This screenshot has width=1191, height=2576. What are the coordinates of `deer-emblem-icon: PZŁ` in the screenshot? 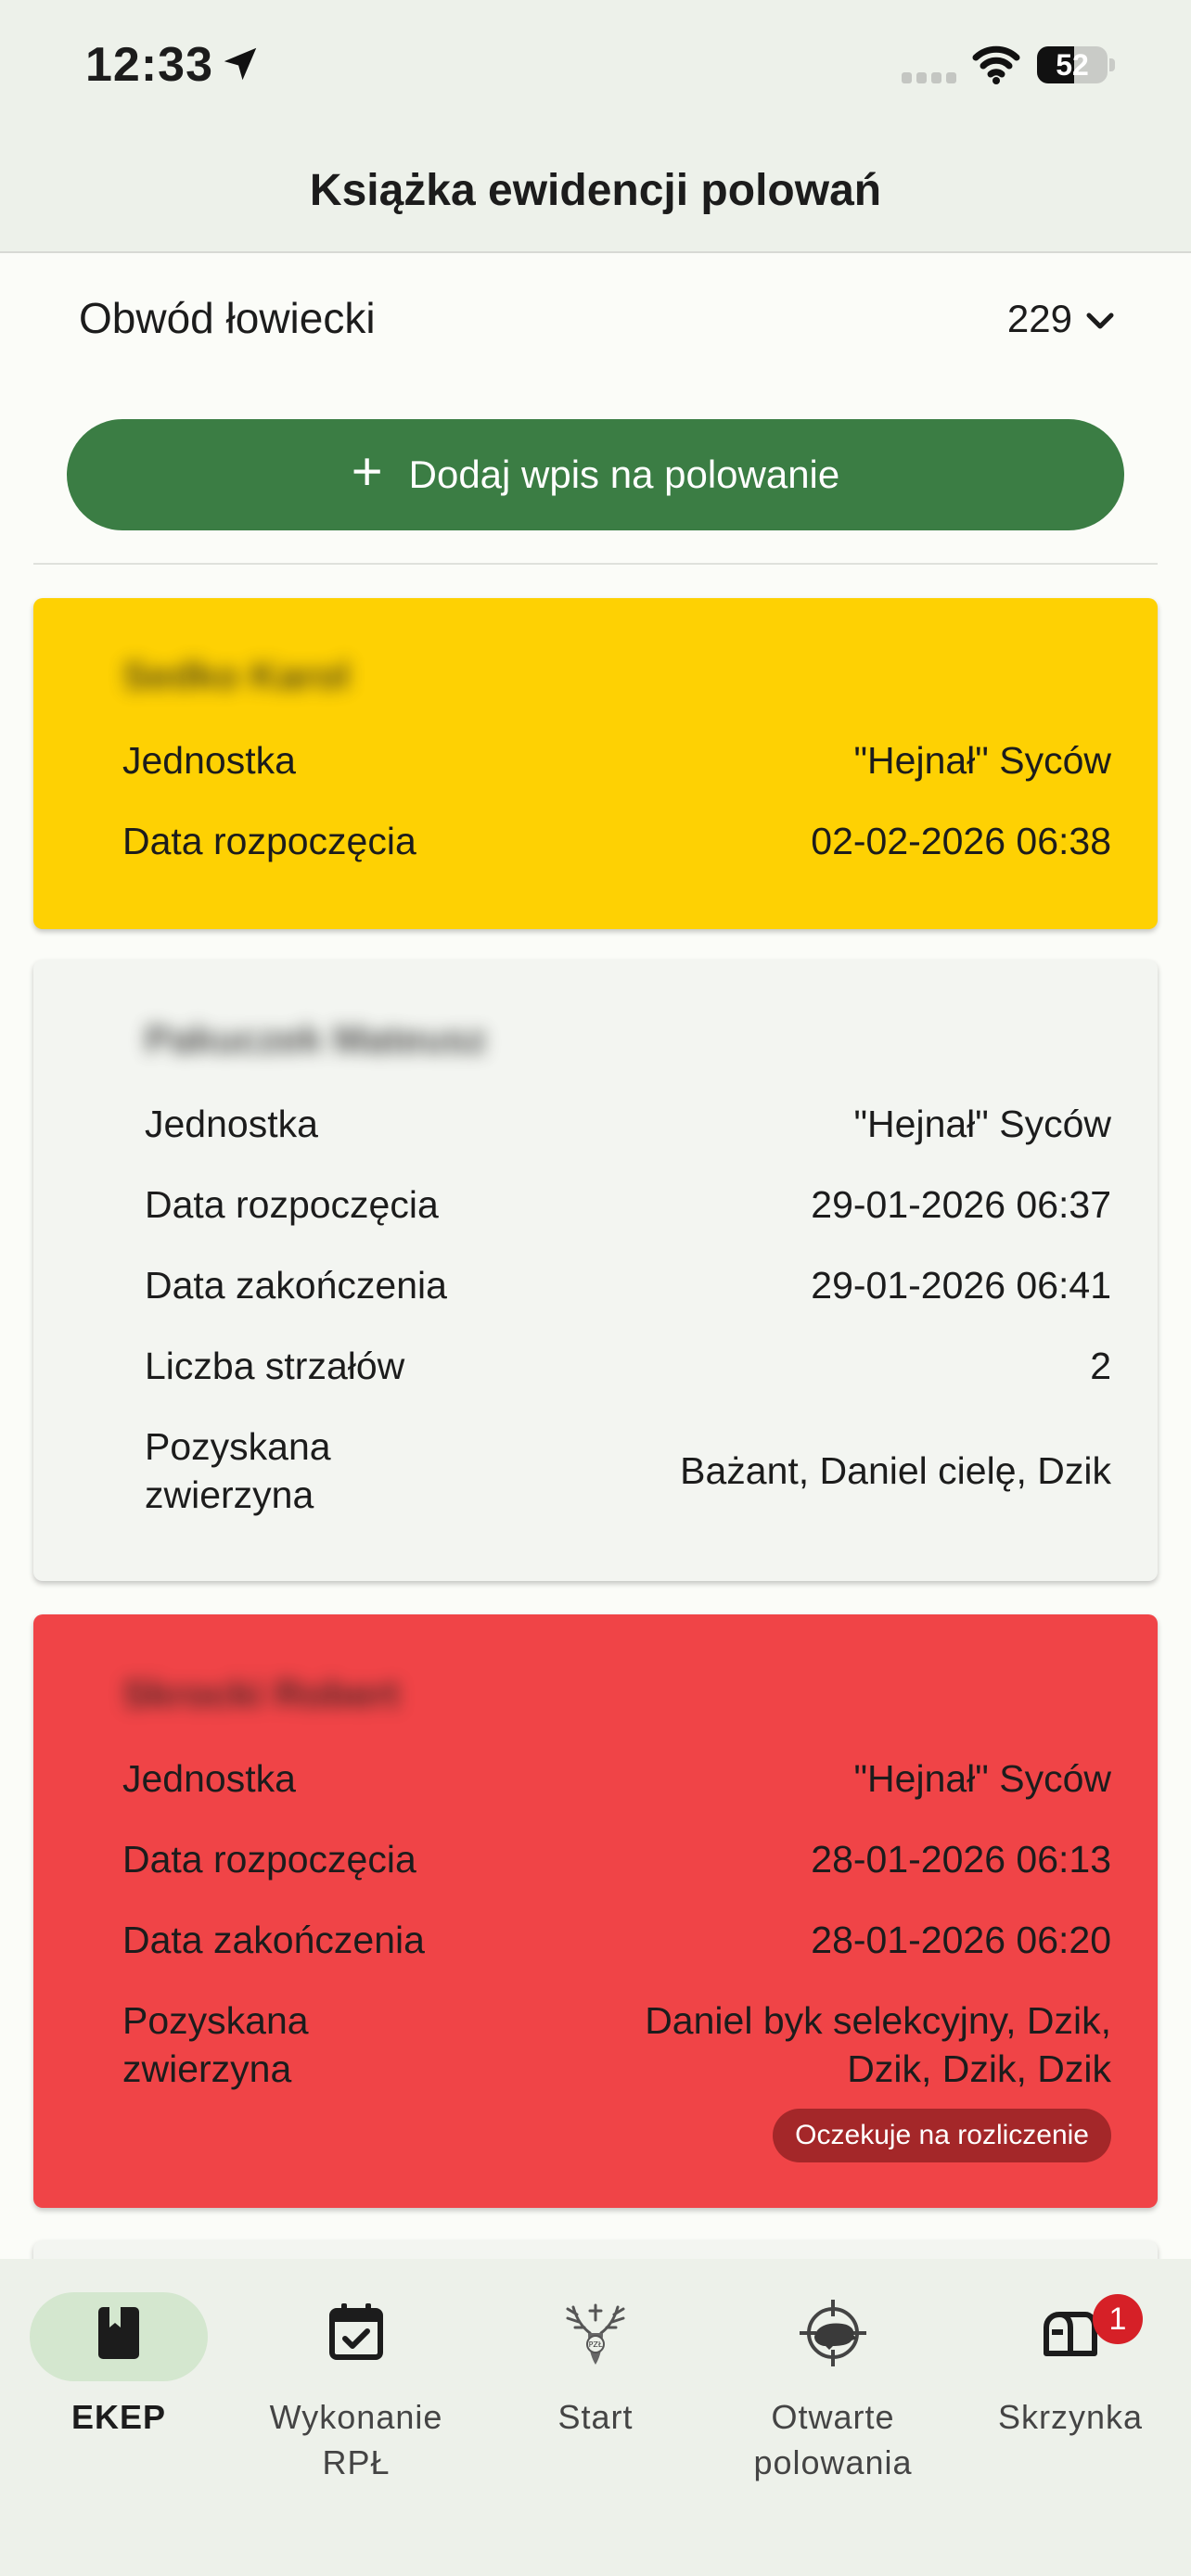 It's located at (595, 2334).